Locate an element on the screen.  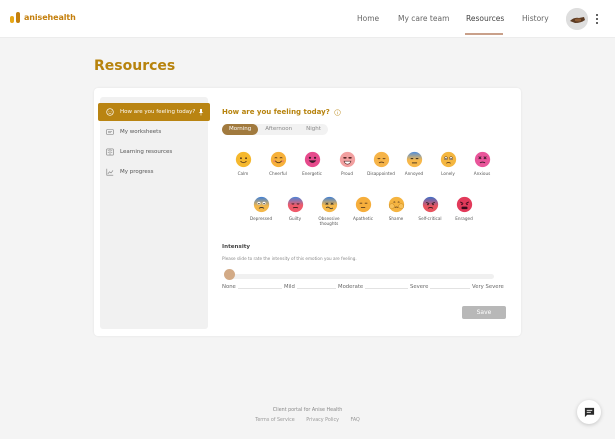
obsessive-thoughts-face-icon is located at coordinates (329, 204).